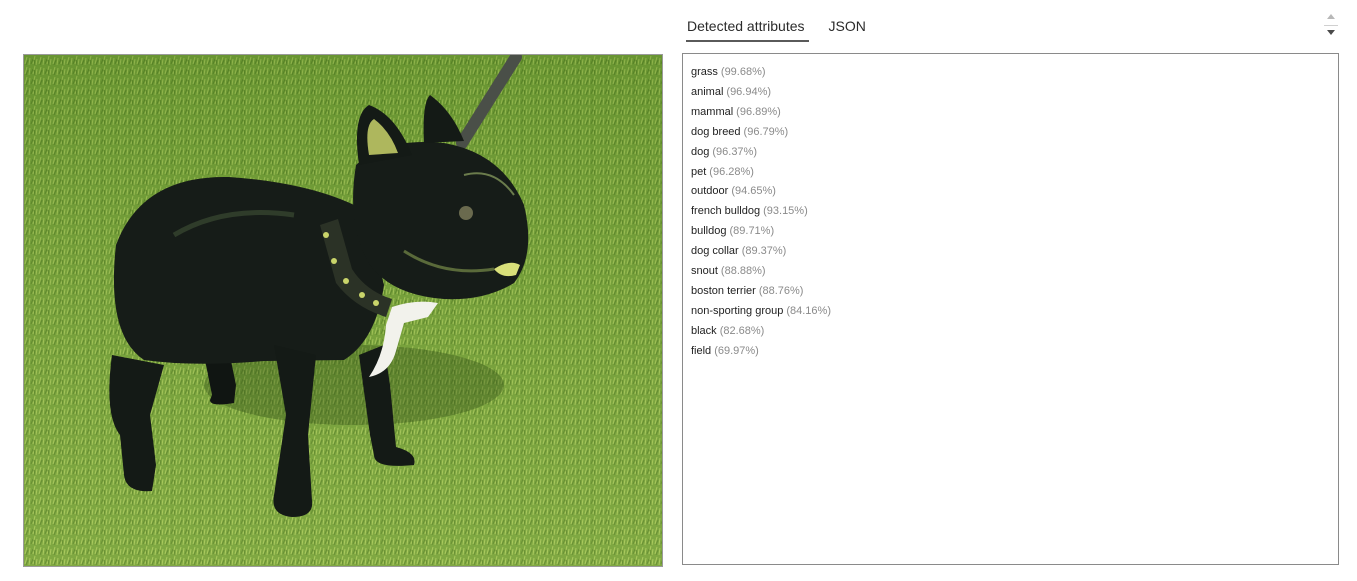  Describe the element at coordinates (1010, 292) in the screenshot. I see `attribute-item: boston terrier (88.76%)` at that location.